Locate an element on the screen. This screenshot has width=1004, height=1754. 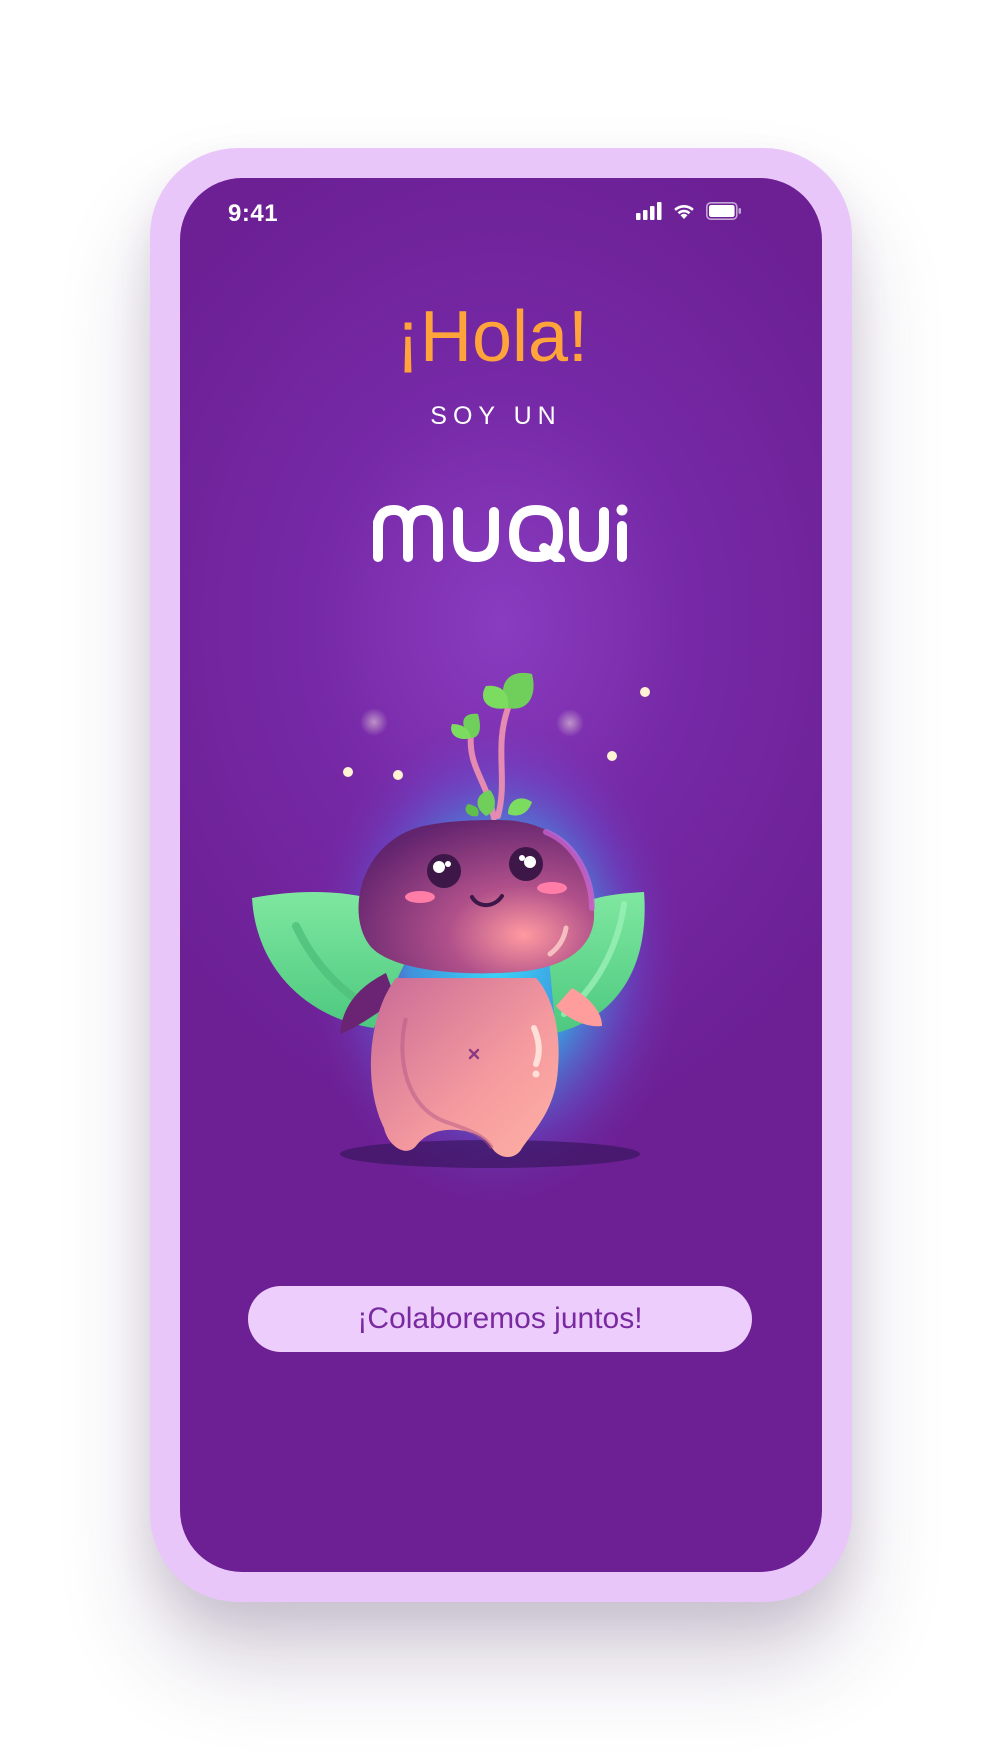
subtitle: SOY UN is located at coordinates (496, 416).